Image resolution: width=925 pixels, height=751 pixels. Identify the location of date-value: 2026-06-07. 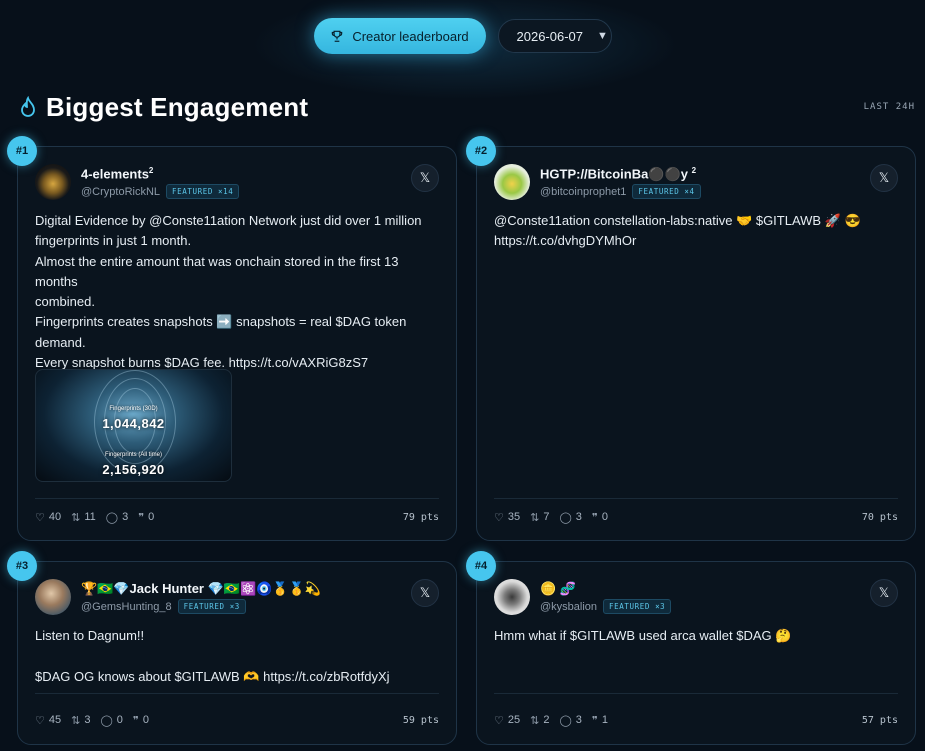
(550, 36).